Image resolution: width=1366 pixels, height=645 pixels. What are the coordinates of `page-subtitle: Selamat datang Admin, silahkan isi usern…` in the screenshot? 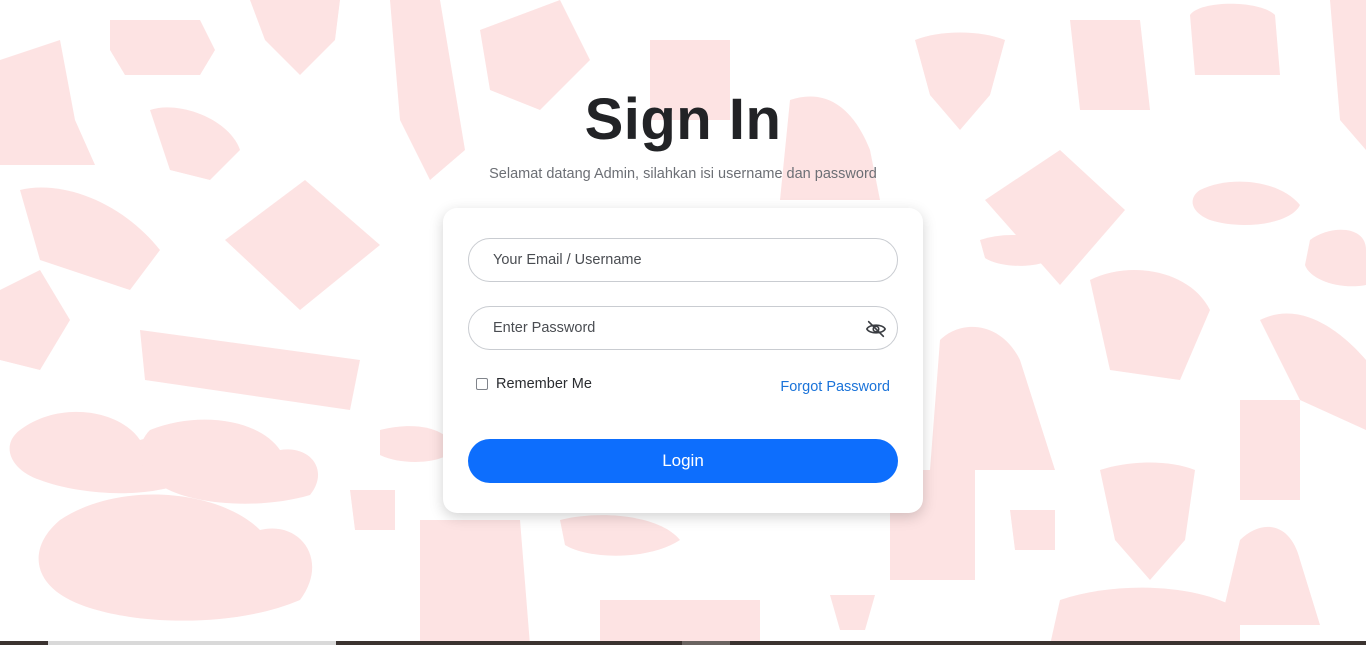 It's located at (683, 174).